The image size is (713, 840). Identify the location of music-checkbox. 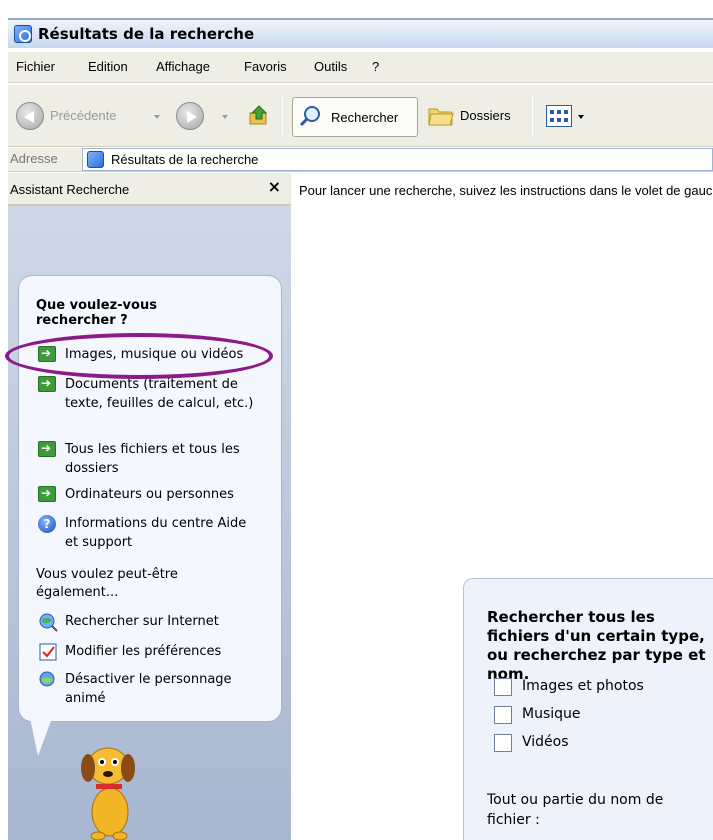
(503, 715).